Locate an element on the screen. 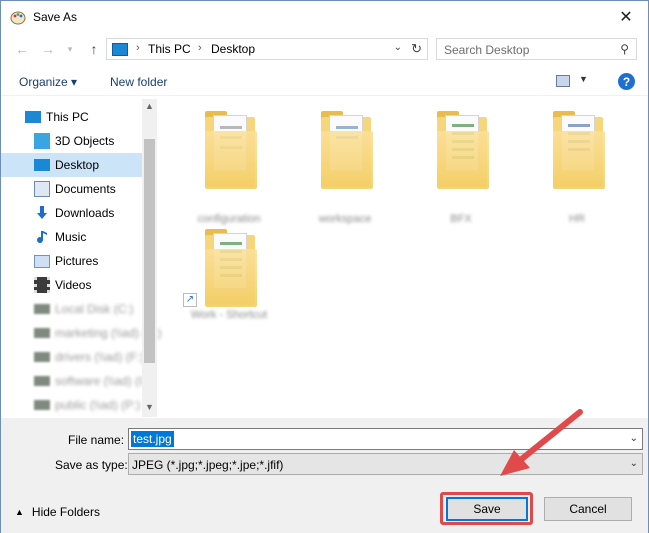 Image resolution: width=649 pixels, height=533 pixels. search-icon: ⚲ is located at coordinates (624, 49).